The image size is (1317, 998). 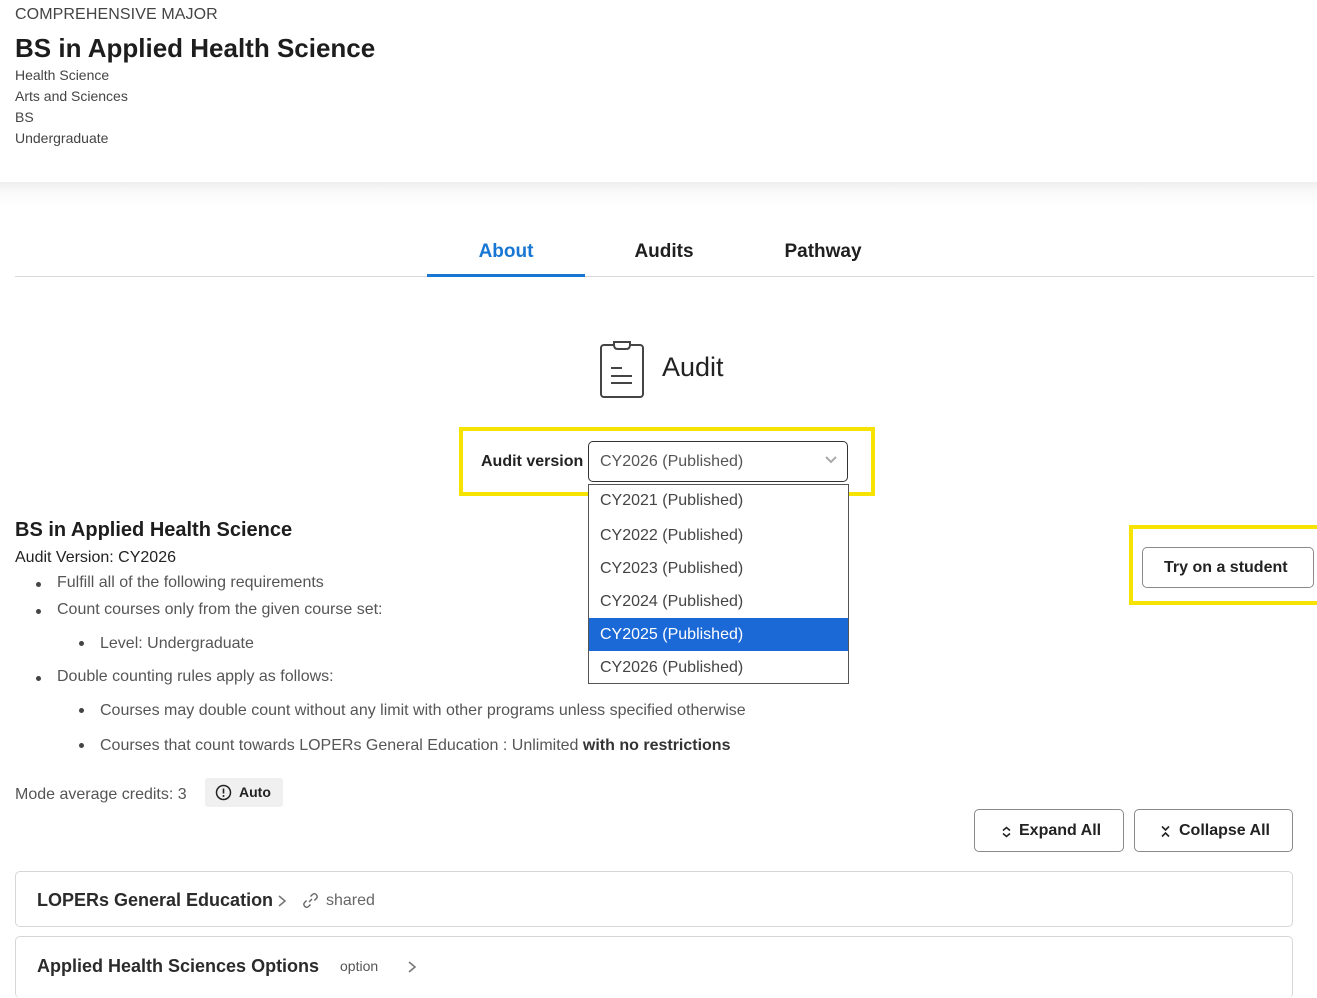 What do you see at coordinates (506, 275) in the screenshot?
I see `active-tab-indicator` at bounding box center [506, 275].